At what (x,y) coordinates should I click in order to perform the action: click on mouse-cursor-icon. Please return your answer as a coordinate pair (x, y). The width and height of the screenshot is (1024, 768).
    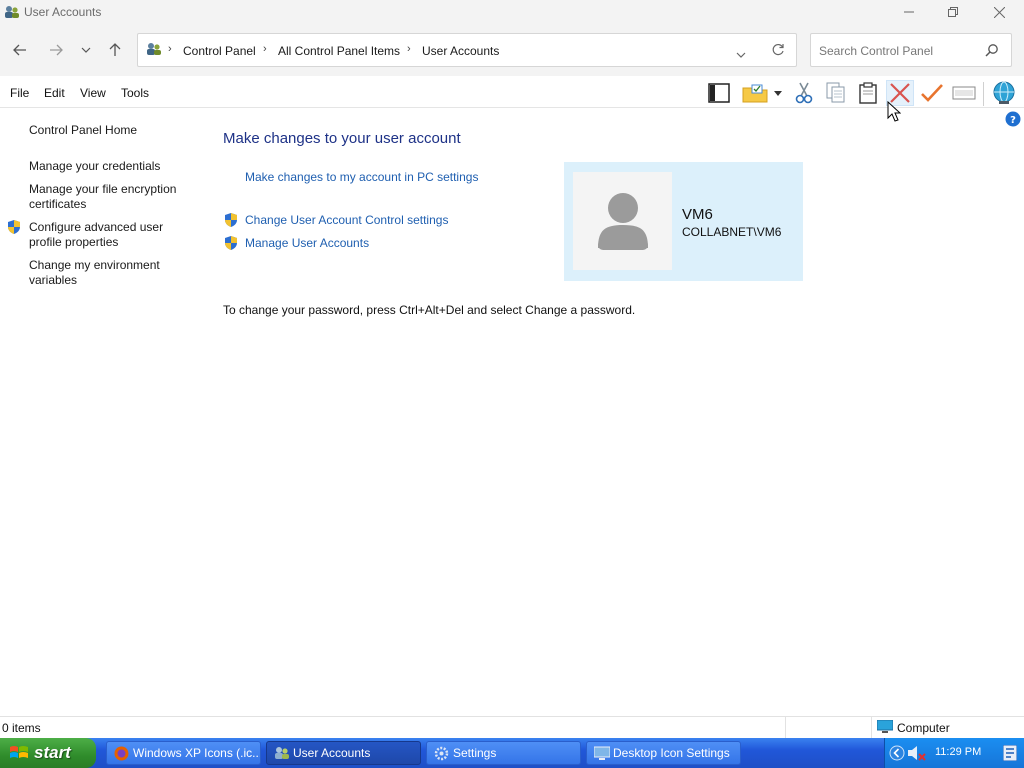
    Looking at the image, I should click on (894, 113).